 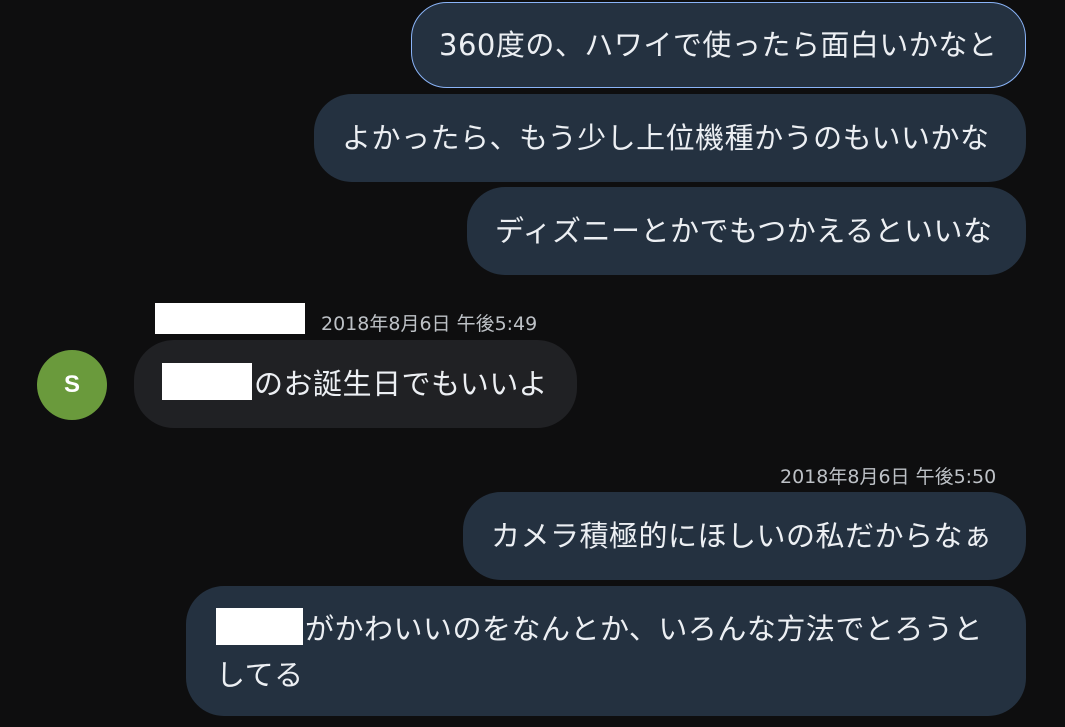 I want to click on message-bubble-outgoing: よかったら、もう少し上位機種かうのもいいかな, so click(x=670, y=138).